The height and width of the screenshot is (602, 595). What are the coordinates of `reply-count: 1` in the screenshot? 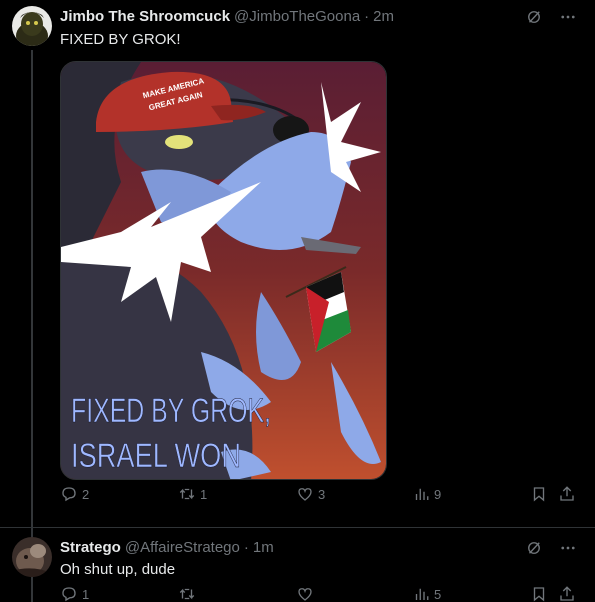 It's located at (86, 594).